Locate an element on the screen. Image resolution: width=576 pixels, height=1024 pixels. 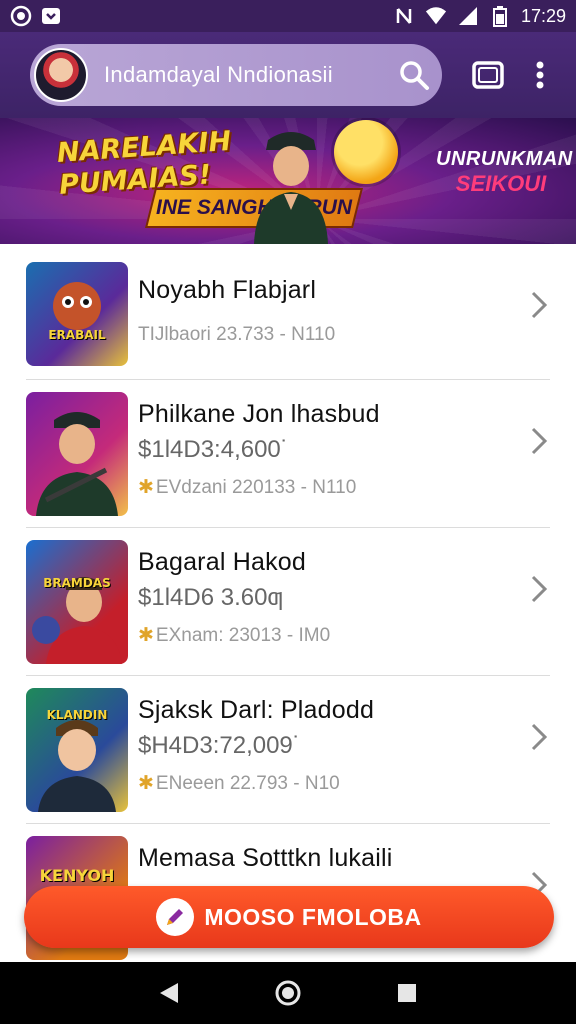
item-meta-text: EXnam: 23013 - IM0 is located at coordinates (243, 635).